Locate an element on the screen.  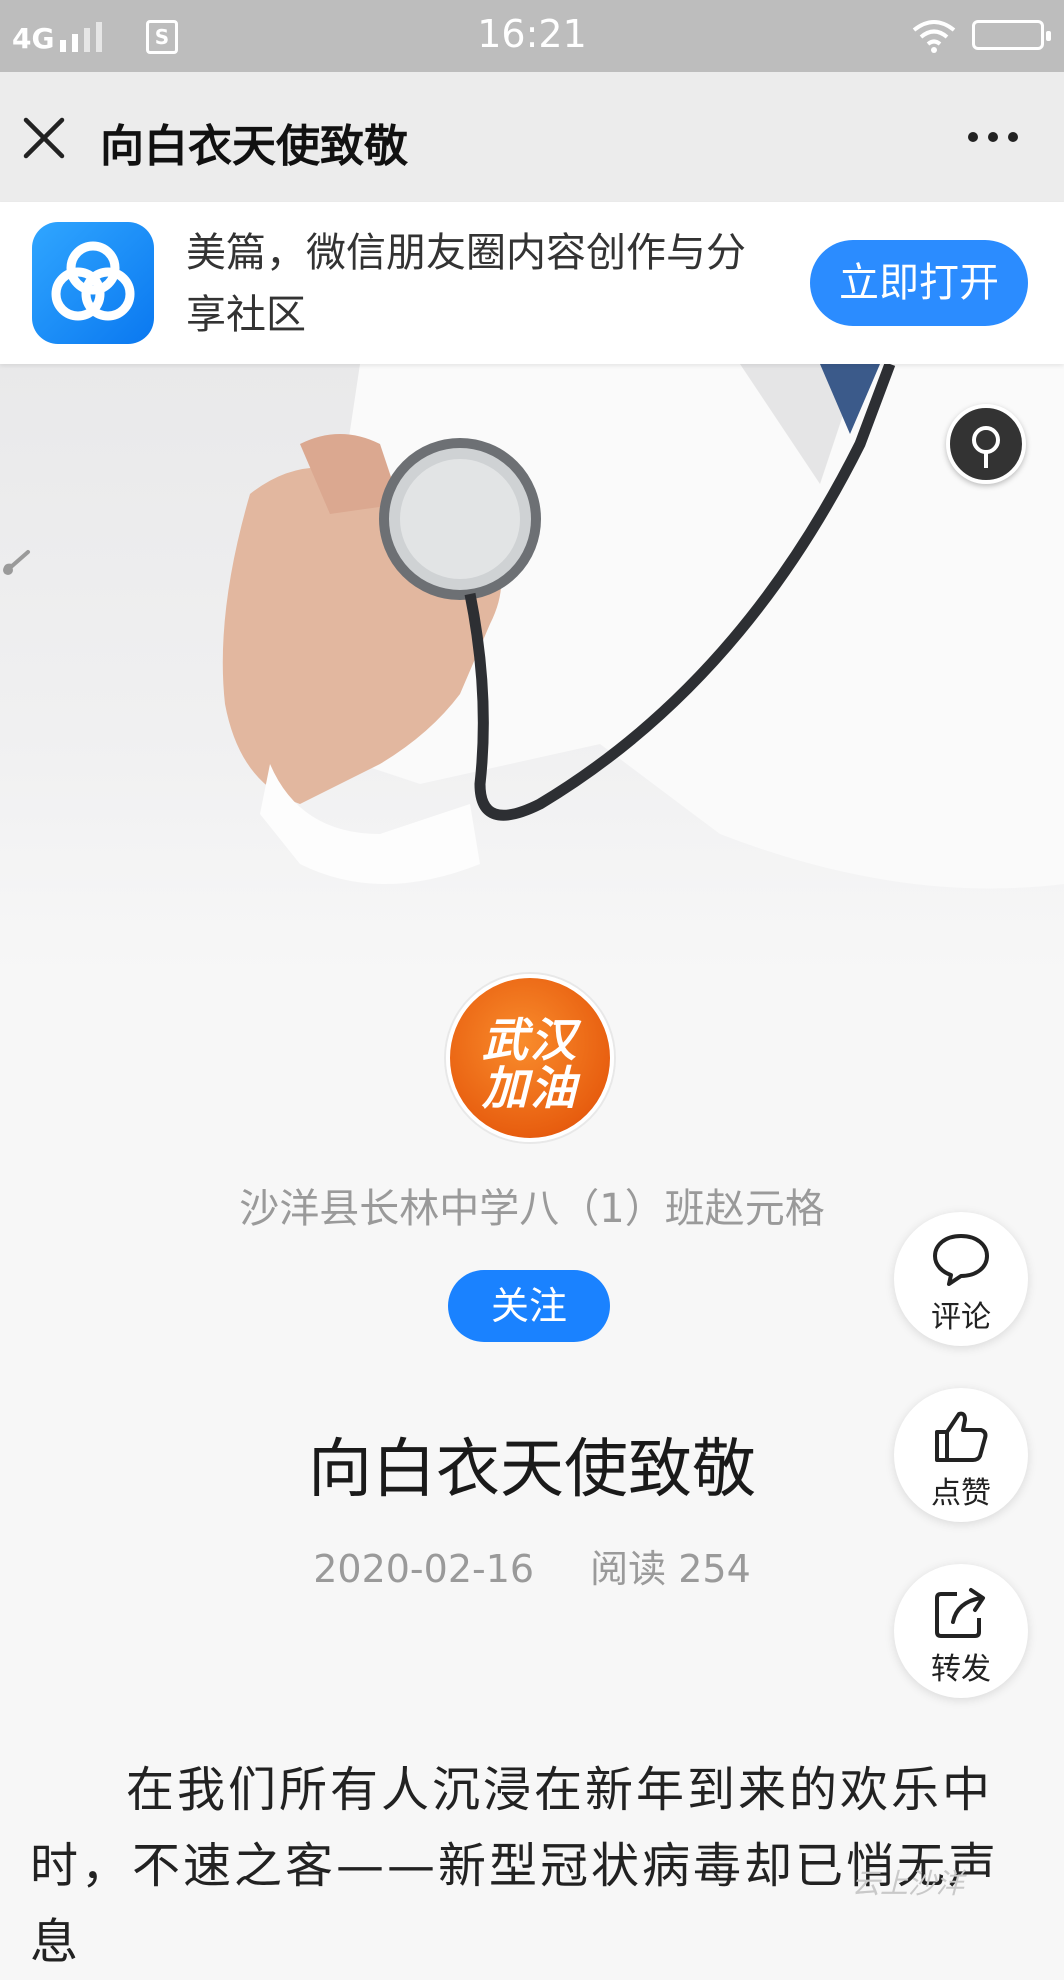
wifi-icon is located at coordinates (934, 36).